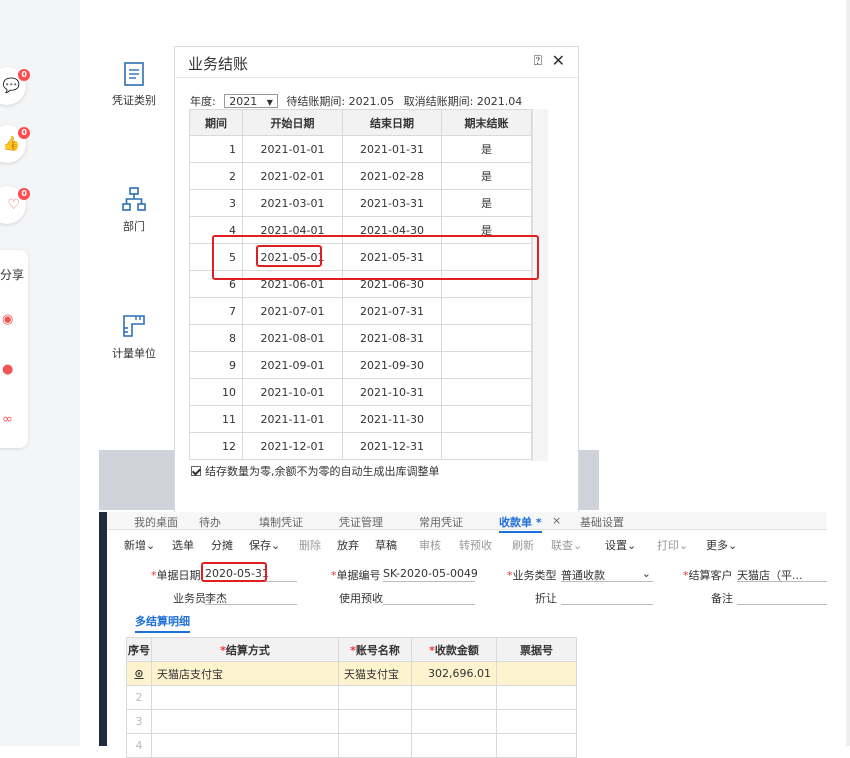 This screenshot has width=850, height=758. What do you see at coordinates (356, 575) in the screenshot?
I see `doc-no-label: *单据编号` at bounding box center [356, 575].